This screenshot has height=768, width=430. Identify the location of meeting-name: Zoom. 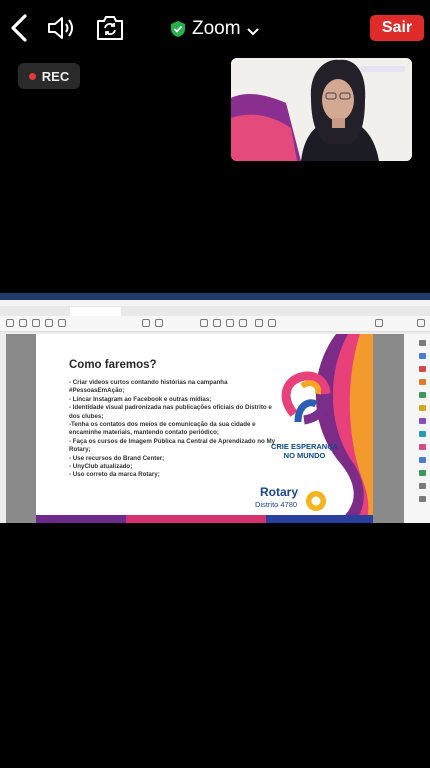
(216, 28).